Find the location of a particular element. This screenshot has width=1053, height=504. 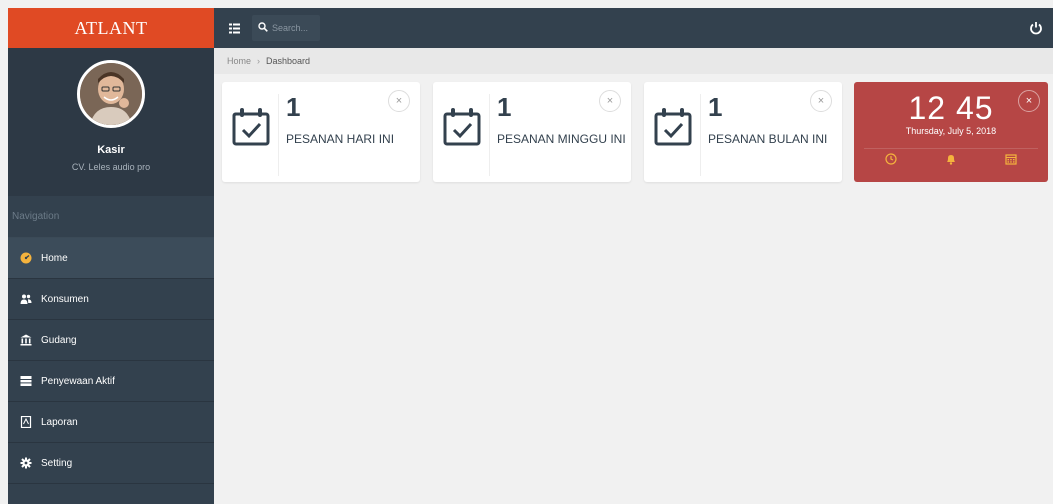

users-icon is located at coordinates (26, 299).